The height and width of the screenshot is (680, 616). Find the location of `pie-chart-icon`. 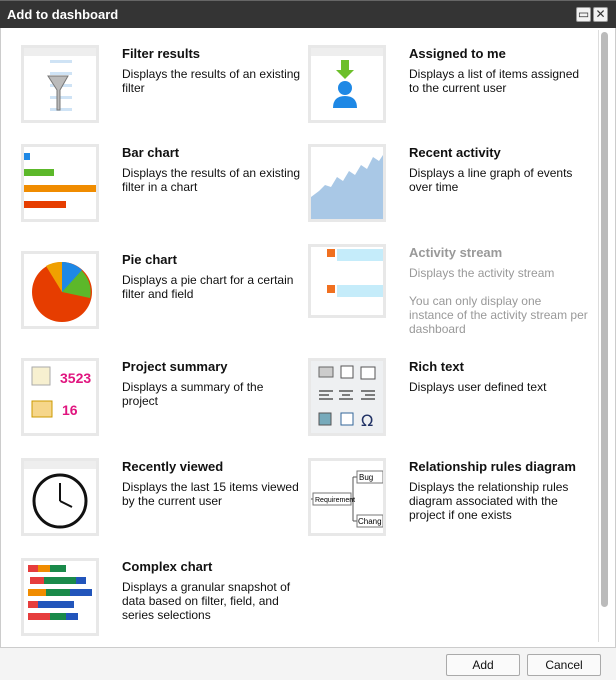

pie-chart-icon is located at coordinates (60, 290).